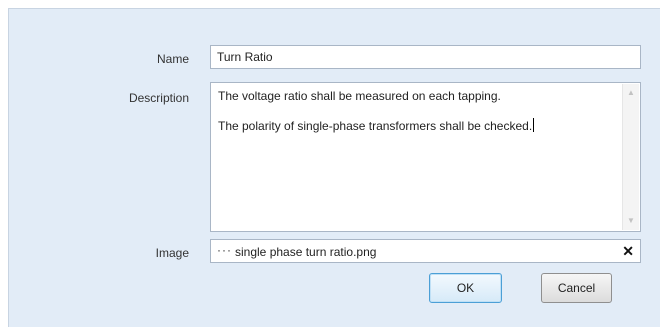 The height and width of the screenshot is (327, 662). Describe the element at coordinates (630, 157) in the screenshot. I see `description-scrollbar: ▲ ▼` at that location.